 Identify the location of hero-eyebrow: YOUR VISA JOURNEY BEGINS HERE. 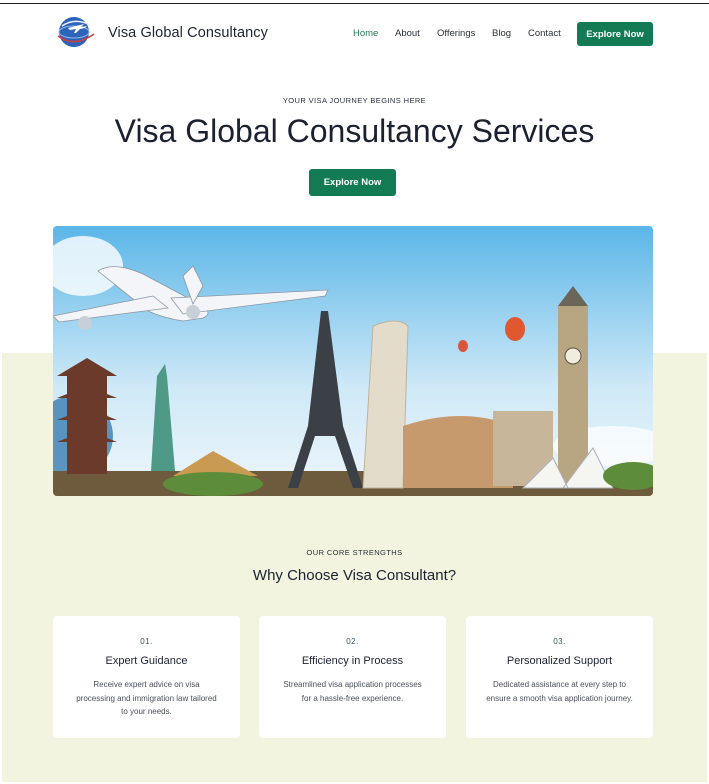
(354, 100).